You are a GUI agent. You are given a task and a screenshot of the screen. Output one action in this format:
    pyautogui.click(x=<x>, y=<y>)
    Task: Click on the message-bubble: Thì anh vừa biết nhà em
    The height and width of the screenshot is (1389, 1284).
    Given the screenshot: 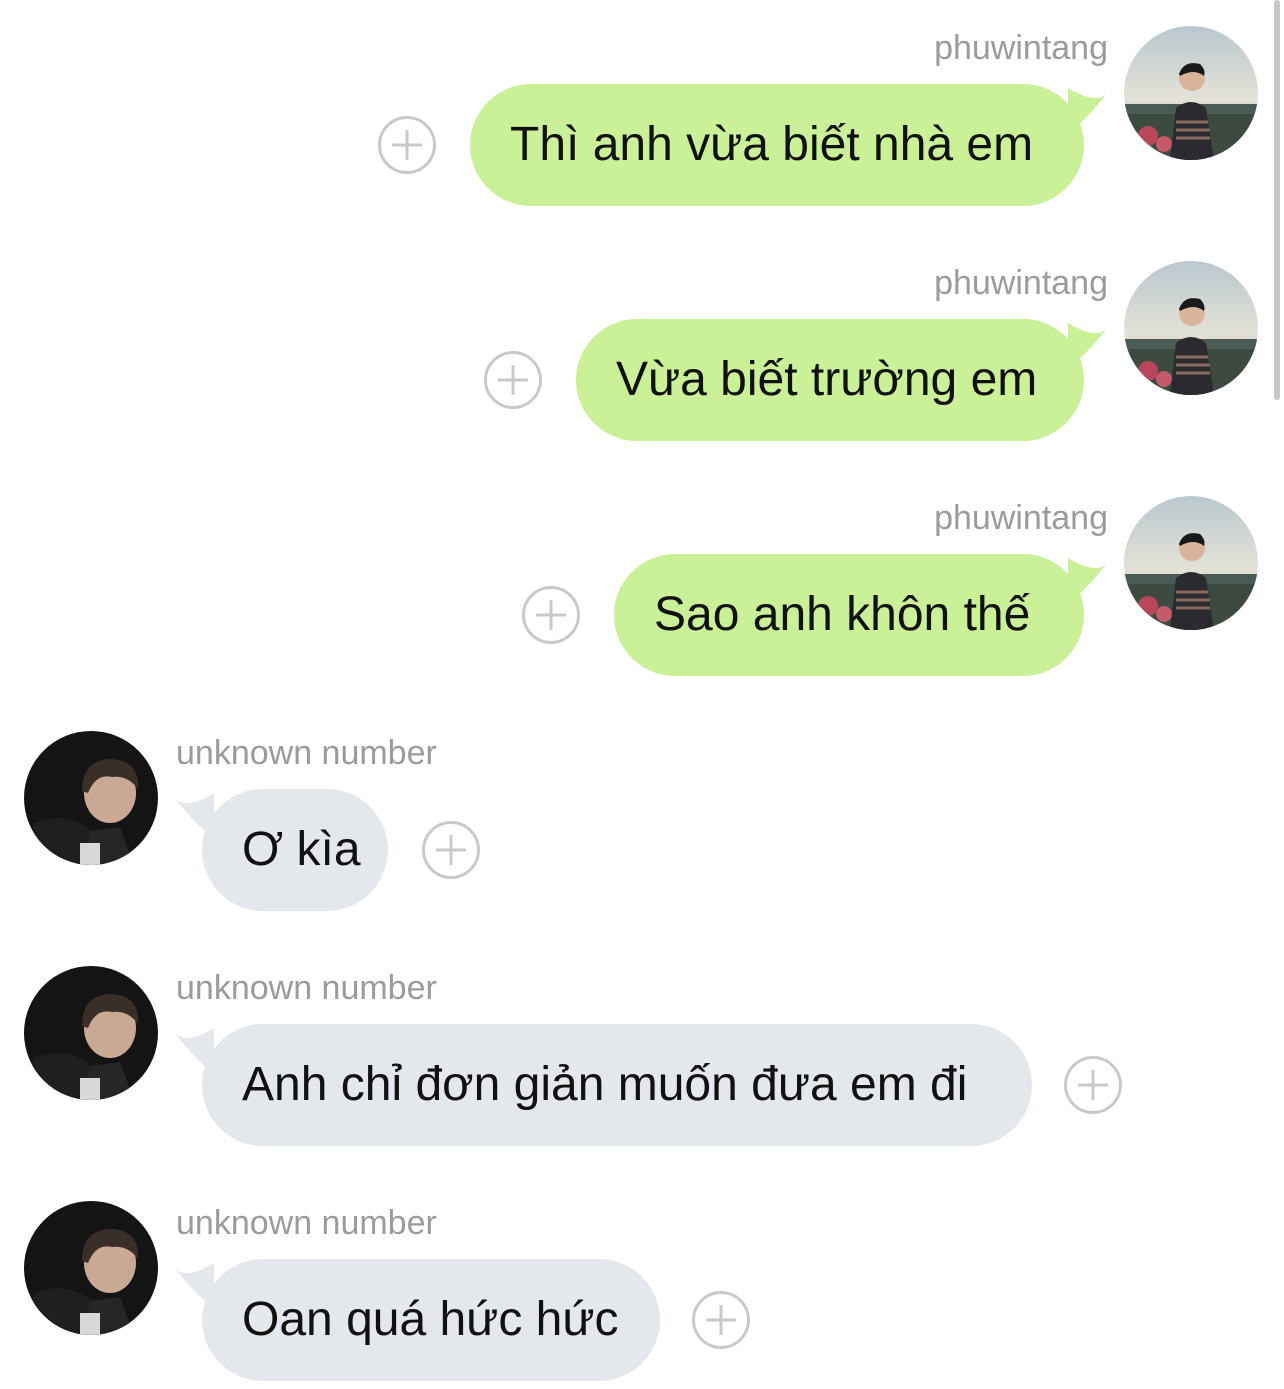 What is the action you would take?
    pyautogui.click(x=777, y=145)
    